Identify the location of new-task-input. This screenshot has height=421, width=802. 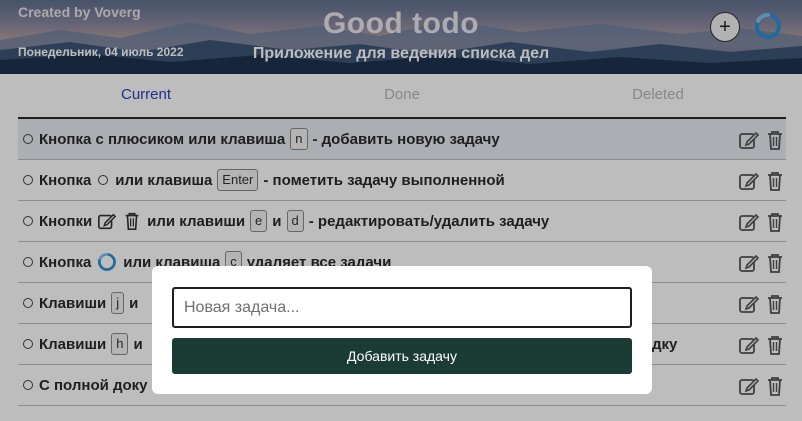
(402, 307).